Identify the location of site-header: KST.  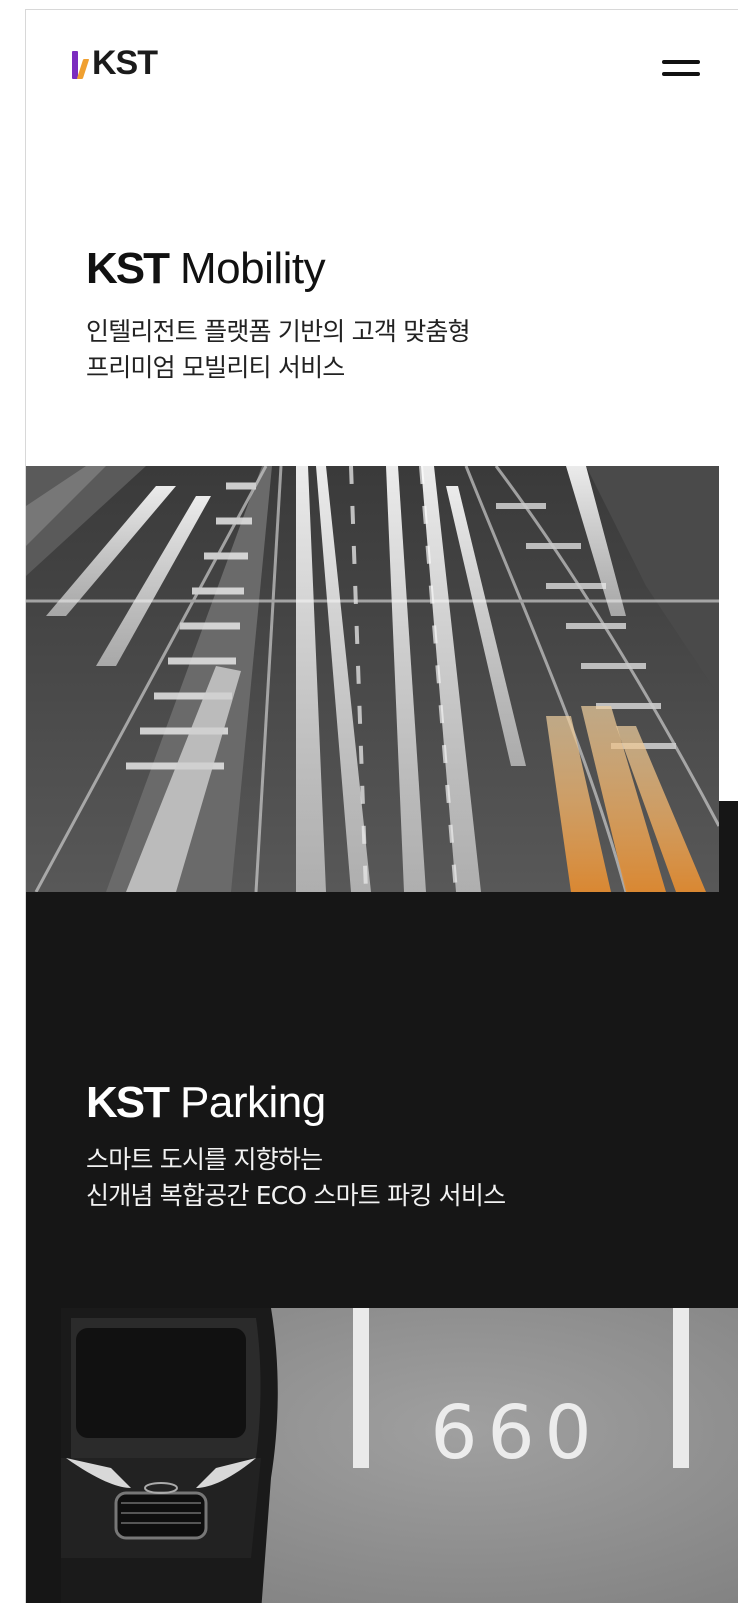
(382, 65).